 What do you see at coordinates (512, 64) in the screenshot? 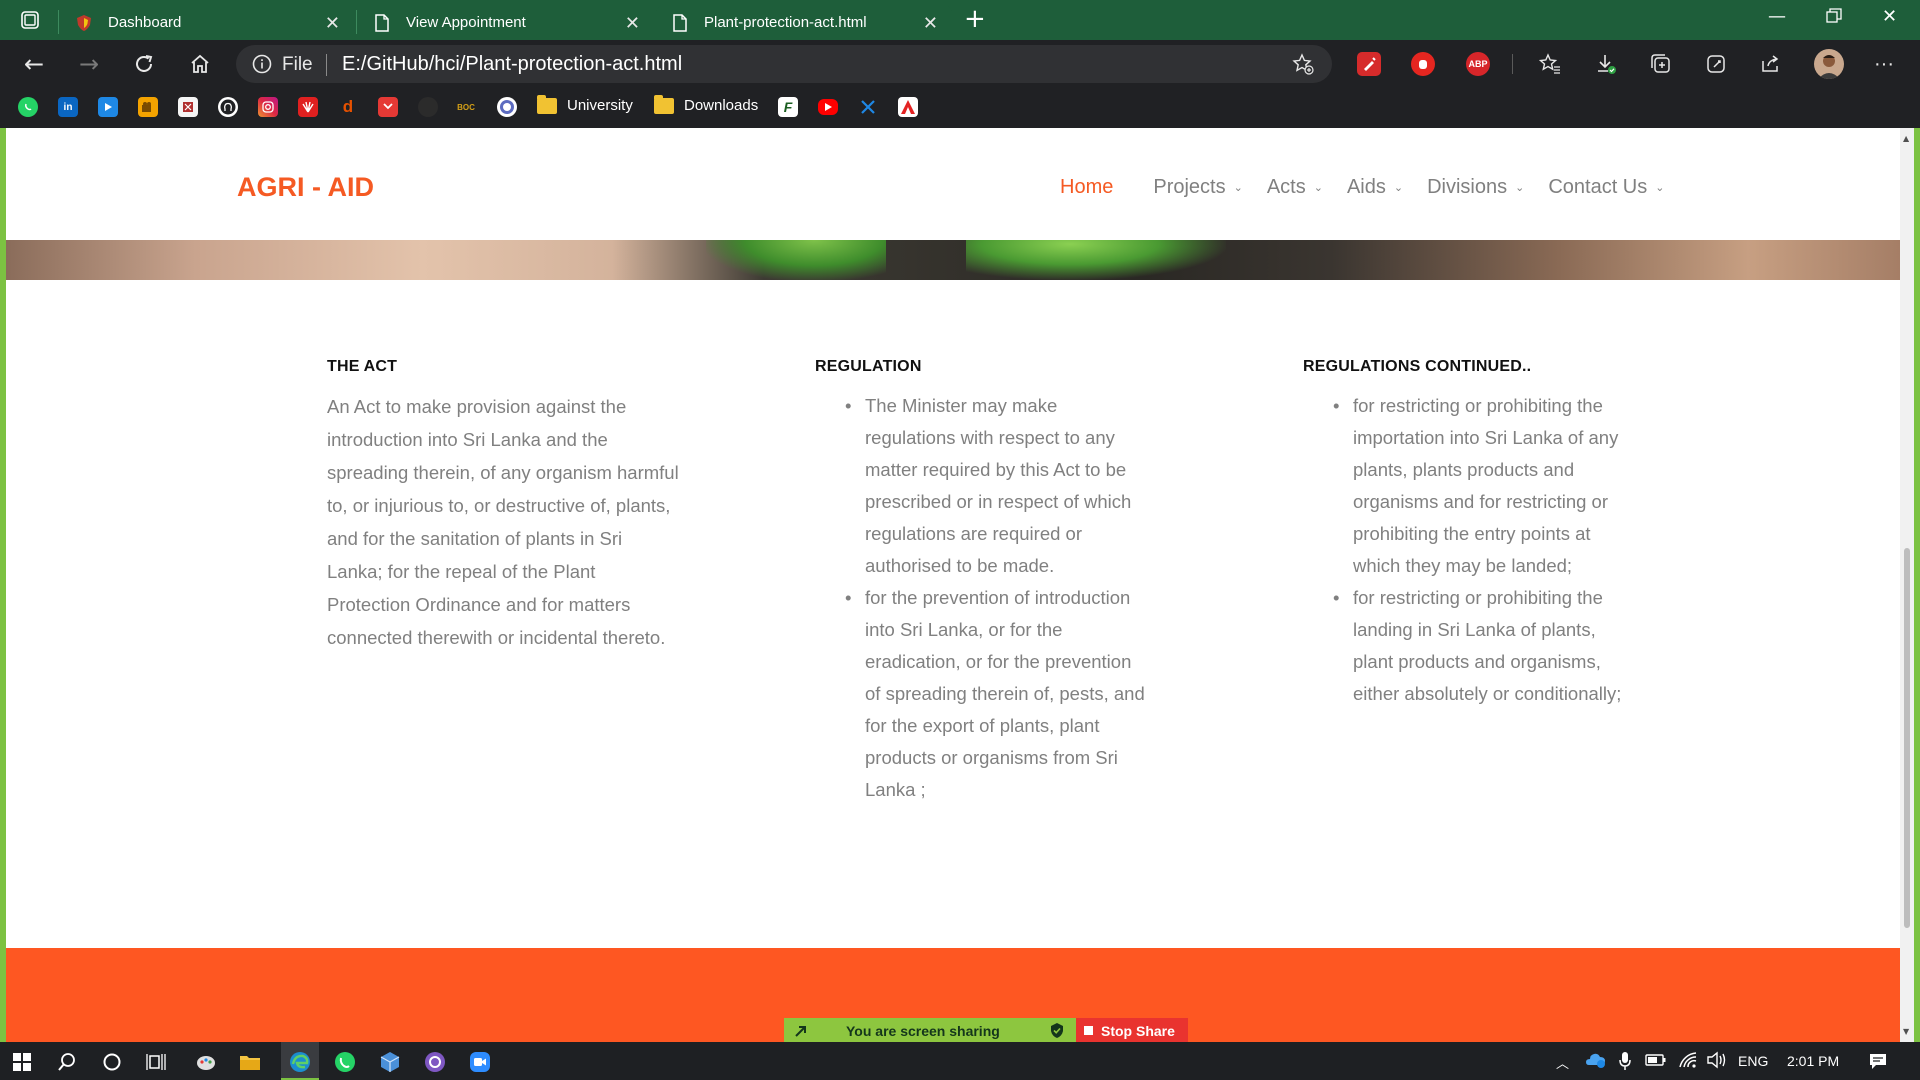
I see `url-text: E:/GitHub/hci/Plant-protection-act.html` at bounding box center [512, 64].